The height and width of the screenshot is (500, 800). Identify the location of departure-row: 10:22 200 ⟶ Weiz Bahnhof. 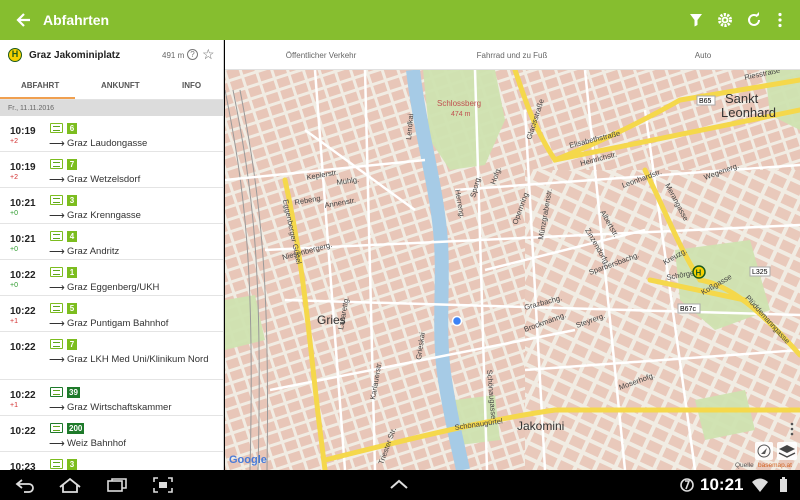
(111, 434).